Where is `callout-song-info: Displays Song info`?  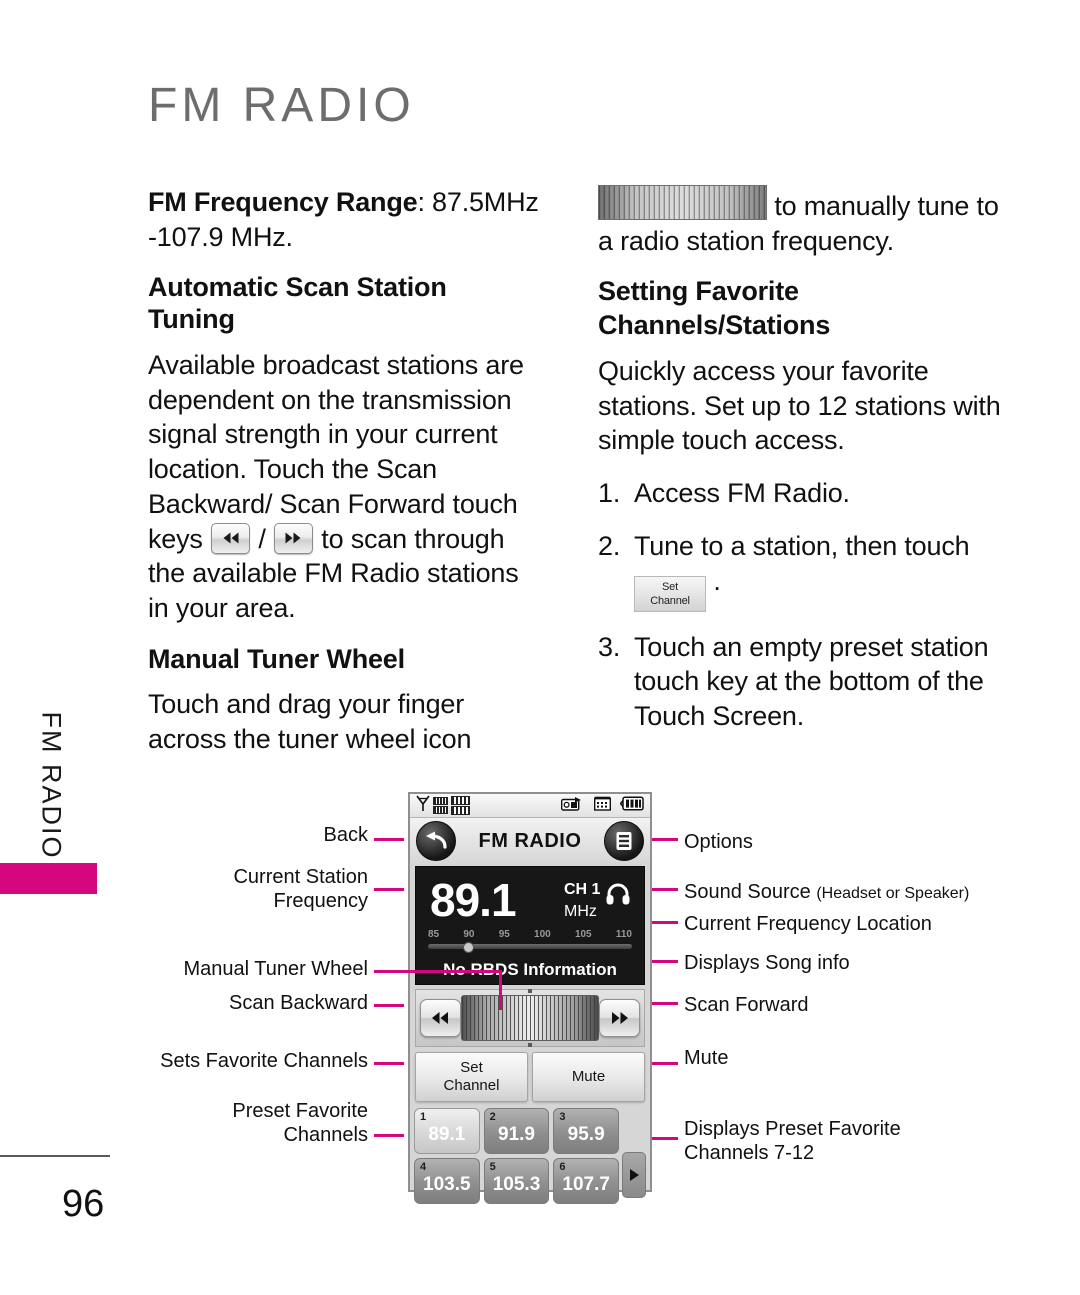
callout-song-info: Displays Song info is located at coordinates (767, 963).